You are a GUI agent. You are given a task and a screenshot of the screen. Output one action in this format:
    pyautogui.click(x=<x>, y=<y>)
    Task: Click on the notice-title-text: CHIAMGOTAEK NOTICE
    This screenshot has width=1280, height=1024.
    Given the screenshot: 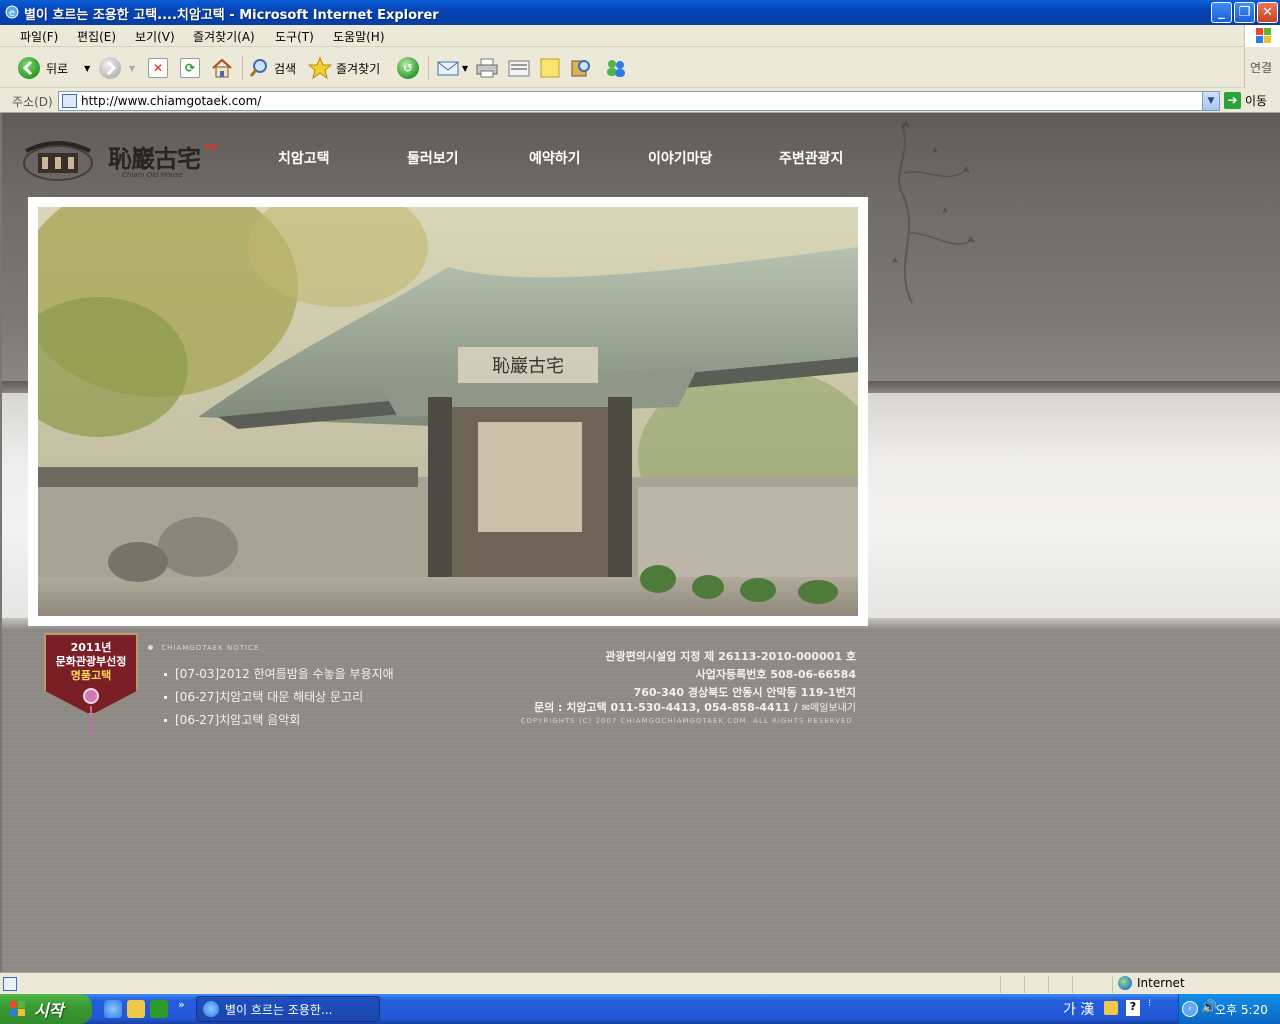 What is the action you would take?
    pyautogui.click(x=210, y=648)
    